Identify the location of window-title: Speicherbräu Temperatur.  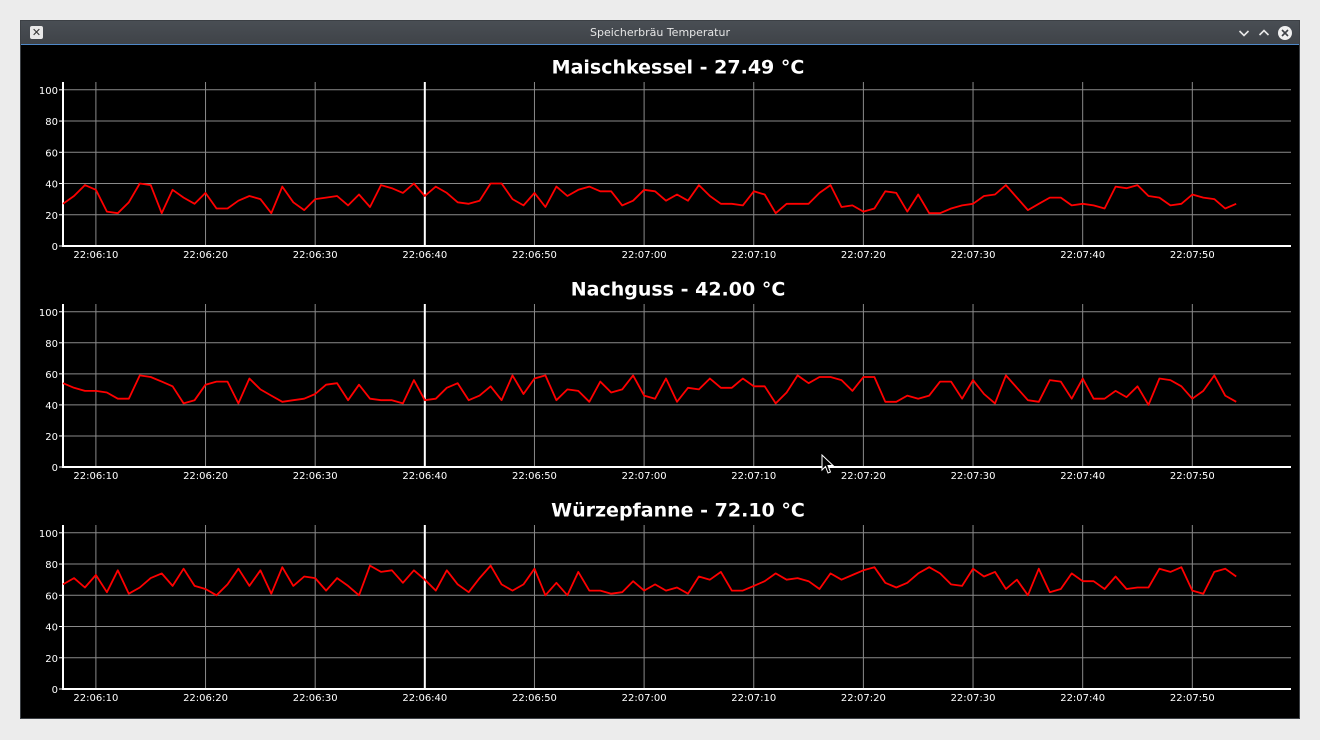
(660, 32).